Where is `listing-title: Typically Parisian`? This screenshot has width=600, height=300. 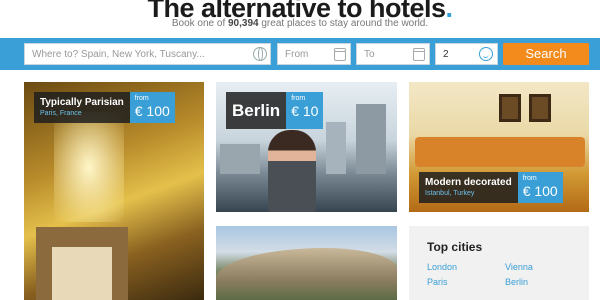 listing-title: Typically Parisian is located at coordinates (82, 102).